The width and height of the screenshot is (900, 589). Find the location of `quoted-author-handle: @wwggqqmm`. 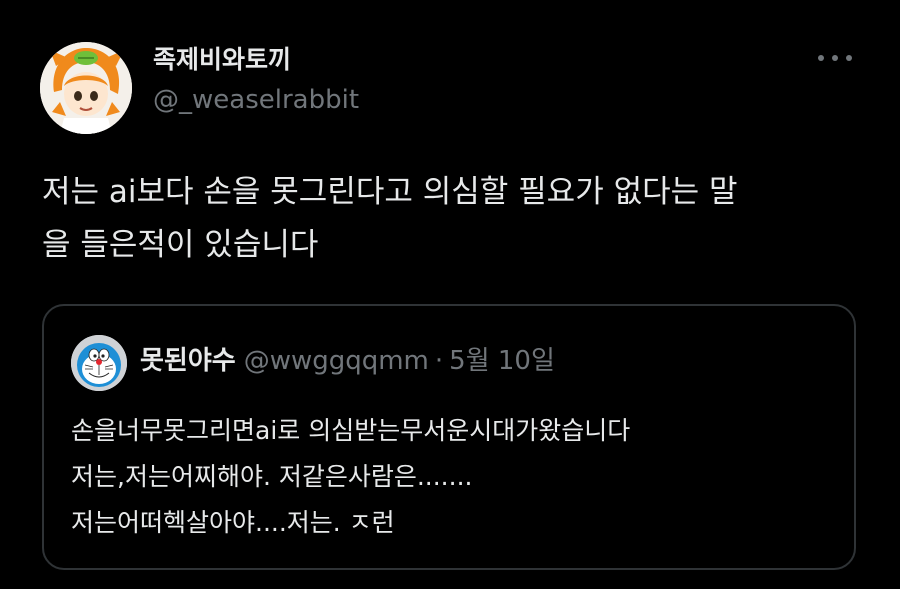

quoted-author-handle: @wwggqqmm is located at coordinates (336, 361).